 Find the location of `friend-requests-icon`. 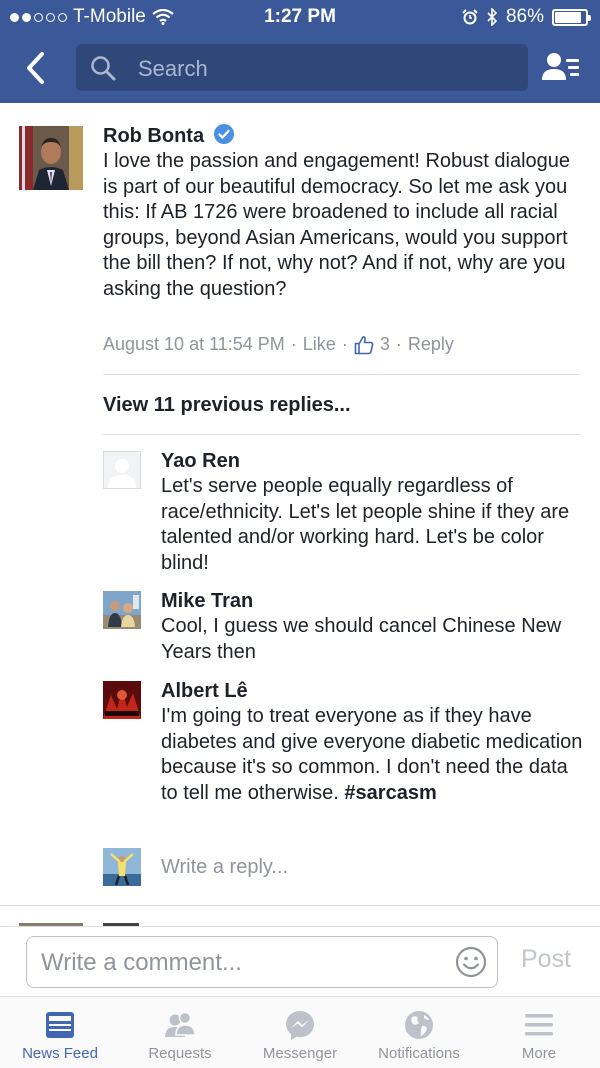

friend-requests-icon is located at coordinates (180, 1024).